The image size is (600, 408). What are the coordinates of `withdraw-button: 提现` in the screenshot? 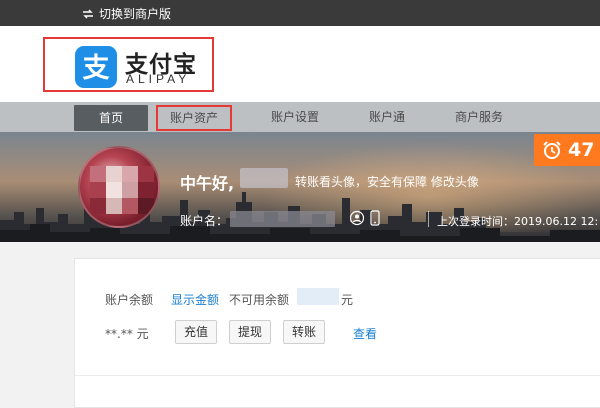 It's located at (250, 332).